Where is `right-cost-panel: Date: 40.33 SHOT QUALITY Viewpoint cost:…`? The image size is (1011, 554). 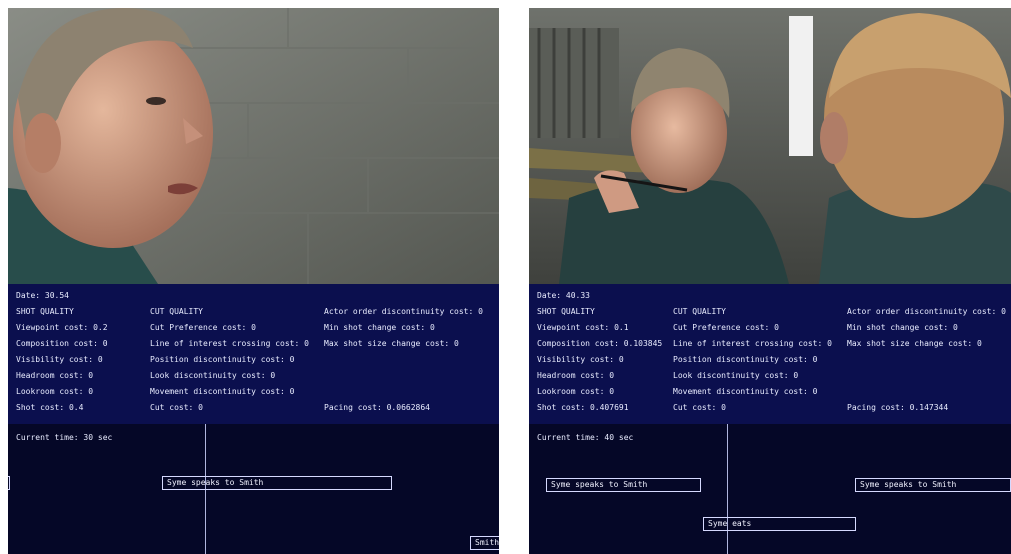
right-cost-panel: Date: 40.33 SHOT QUALITY Viewpoint cost:… is located at coordinates (770, 354).